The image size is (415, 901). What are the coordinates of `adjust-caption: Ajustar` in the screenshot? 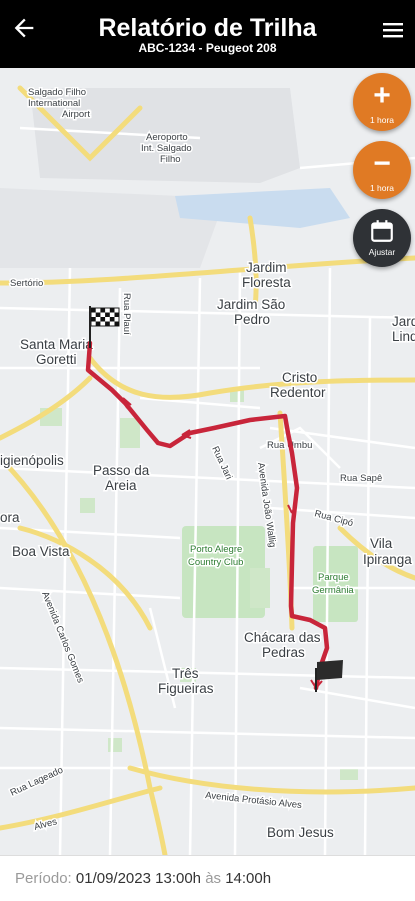 It's located at (382, 252).